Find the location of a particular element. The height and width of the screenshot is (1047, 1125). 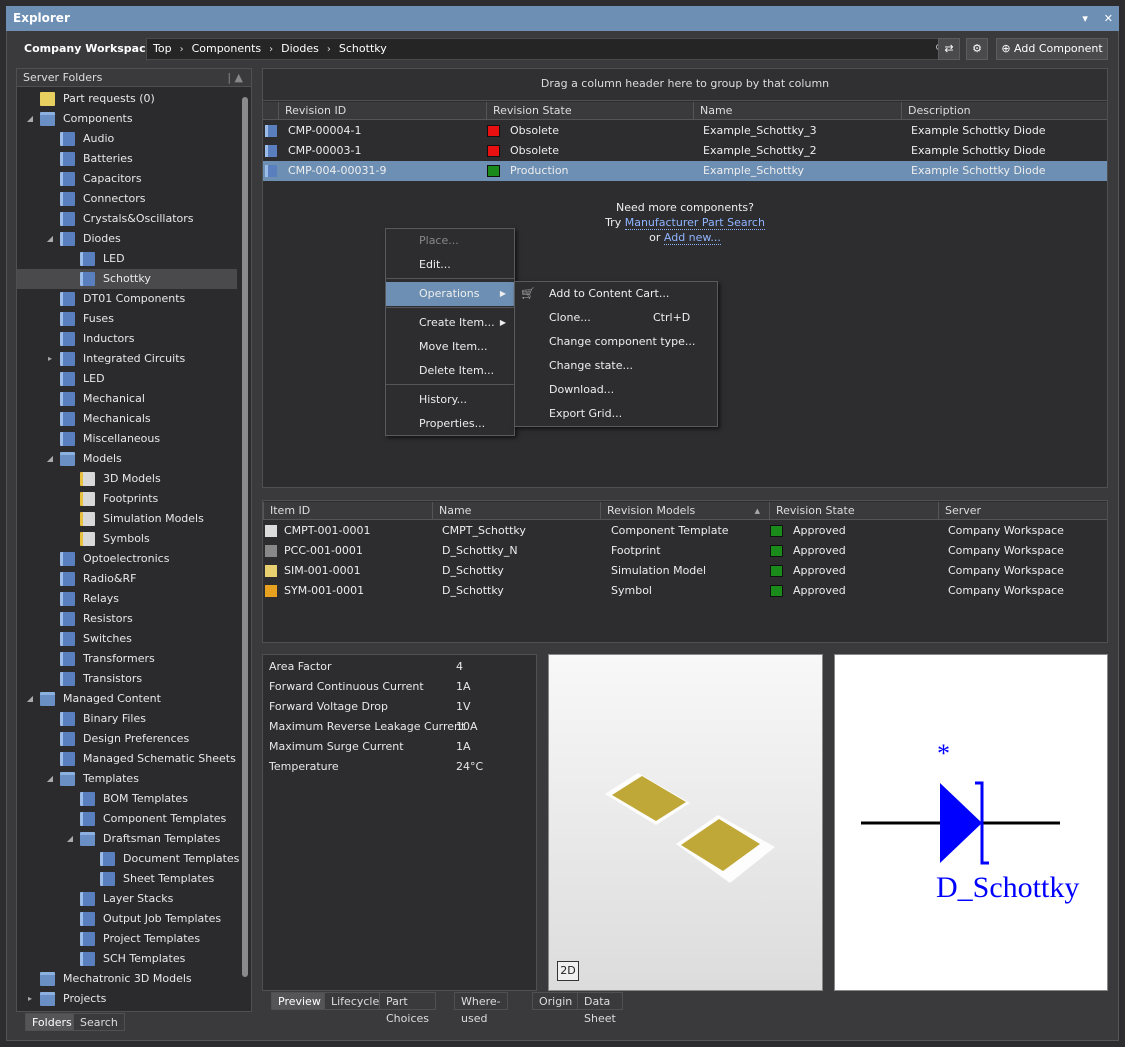

tree-node: Layer Stacks is located at coordinates (127, 899).